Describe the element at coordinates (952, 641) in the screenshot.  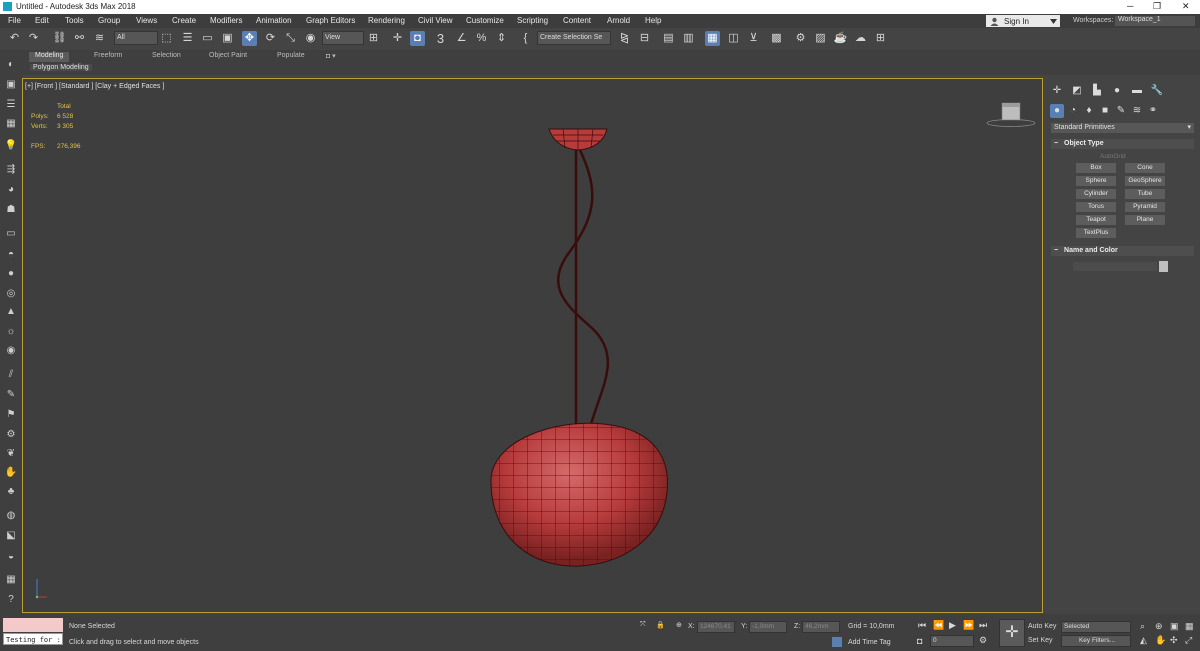
I see `current-frame-field: 0` at that location.